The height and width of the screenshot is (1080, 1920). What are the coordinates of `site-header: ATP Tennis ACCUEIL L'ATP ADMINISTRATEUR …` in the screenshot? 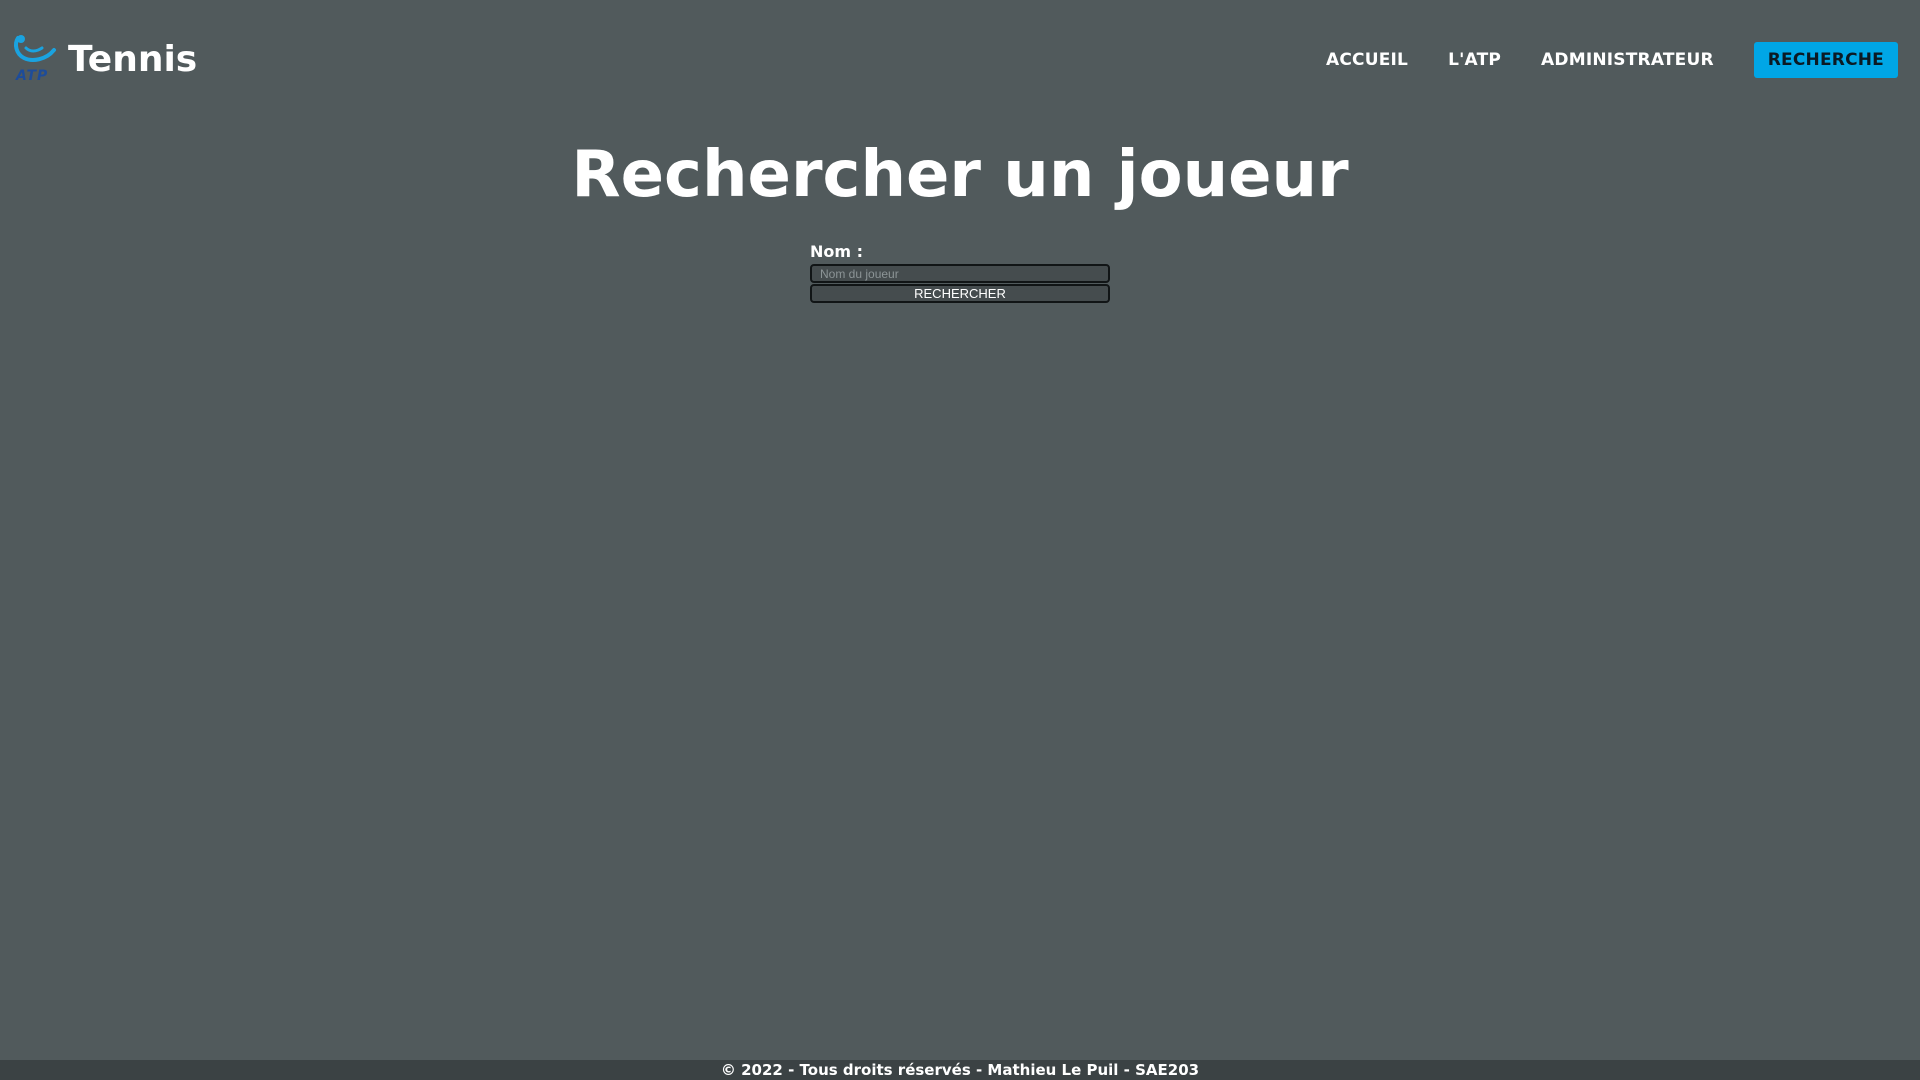 It's located at (960, 60).